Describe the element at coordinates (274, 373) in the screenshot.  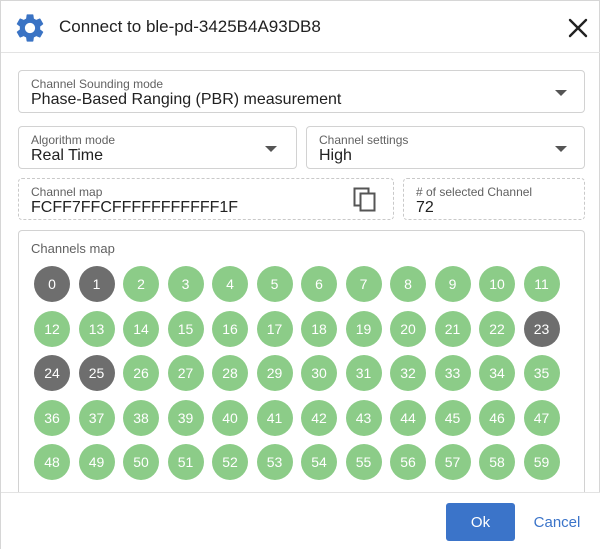
I see `channel-29: 29` at that location.